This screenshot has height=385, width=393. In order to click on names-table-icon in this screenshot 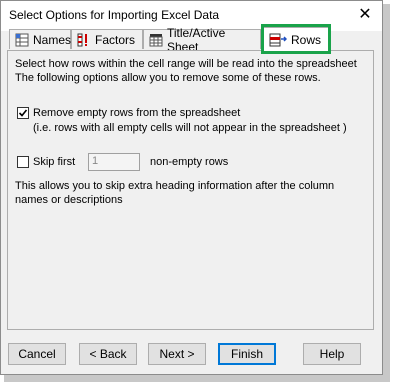, I will do `click(22, 40)`.